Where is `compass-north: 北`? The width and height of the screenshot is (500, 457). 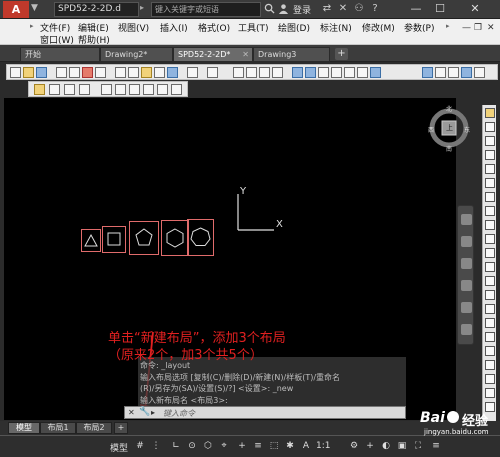 compass-north: 北 is located at coordinates (449, 108).